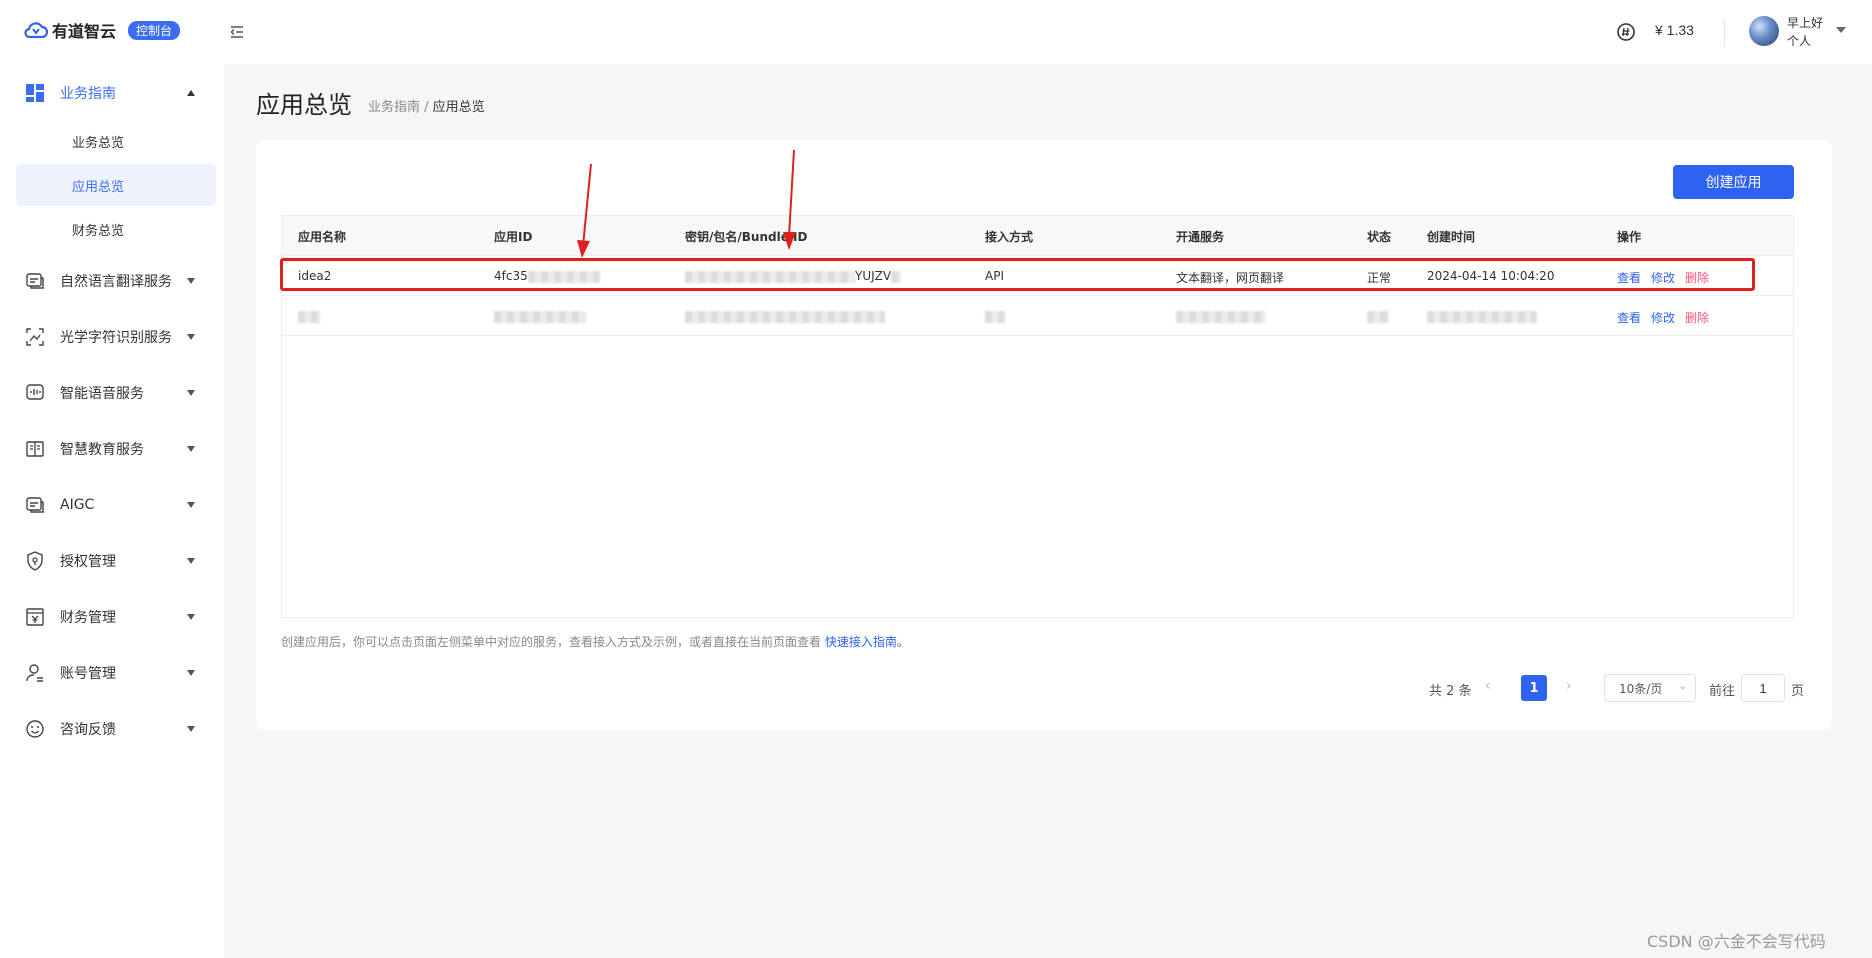  What do you see at coordinates (35, 617) in the screenshot?
I see `finance-icon` at bounding box center [35, 617].